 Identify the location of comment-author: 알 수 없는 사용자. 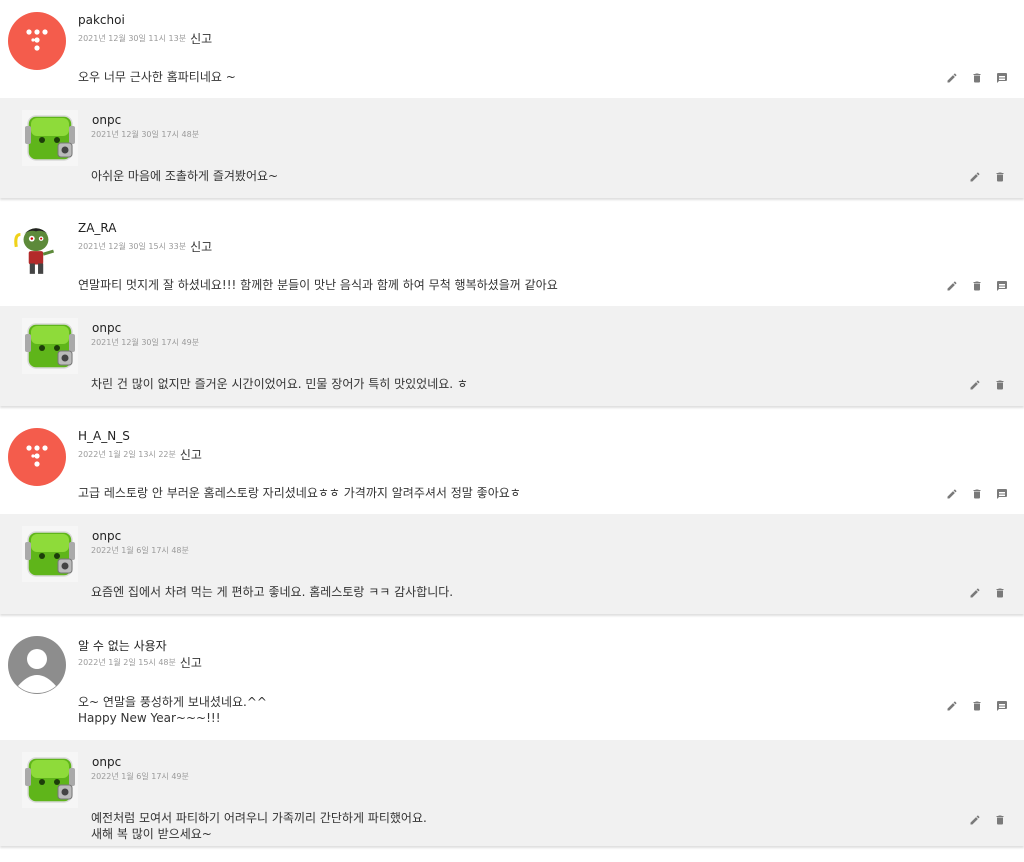
(122, 645).